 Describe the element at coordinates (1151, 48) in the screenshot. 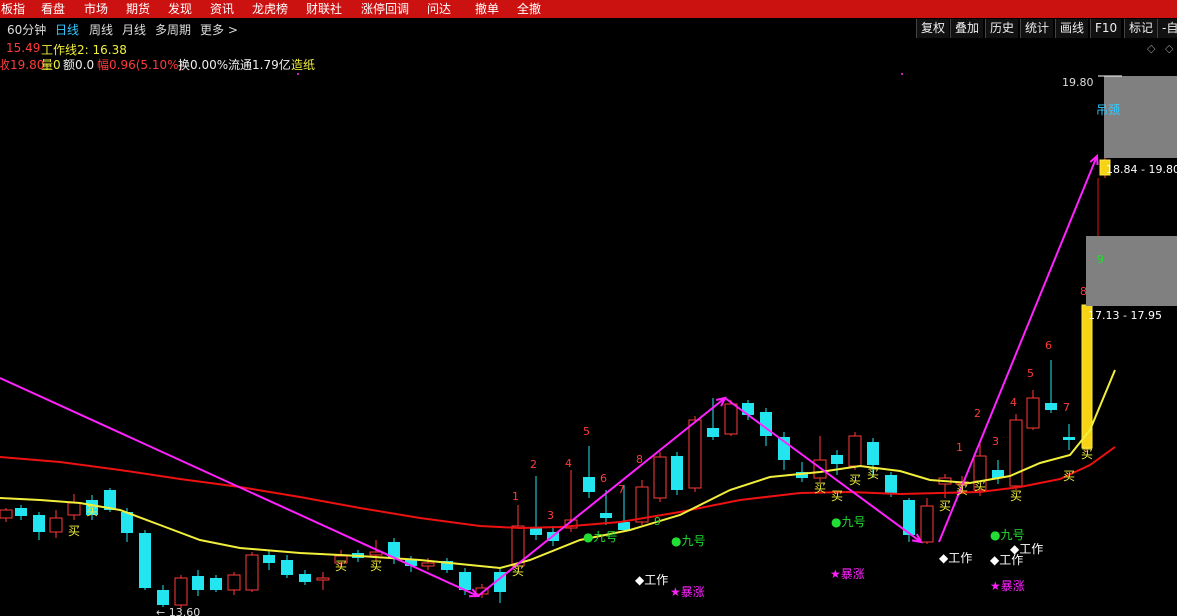

I see `diamond-icon: ◇` at that location.